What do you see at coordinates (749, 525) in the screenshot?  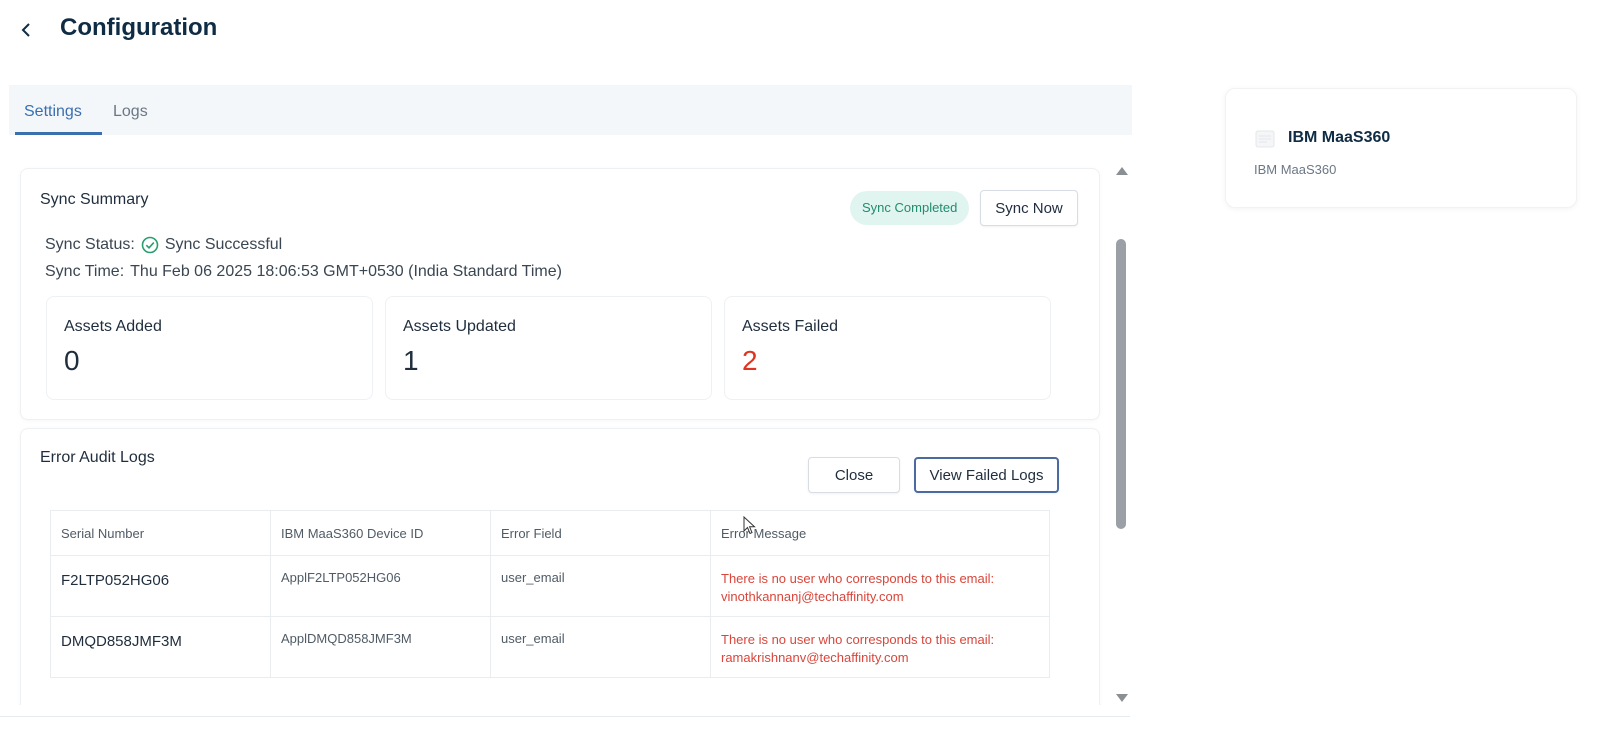 I see `mouse-pointer-icon` at bounding box center [749, 525].